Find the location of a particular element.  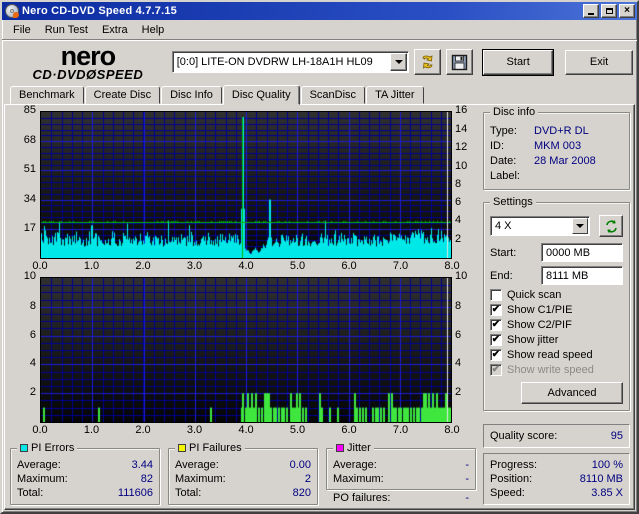

show-write-speed-checkbox-row: Show write speed is located at coordinates (556, 370).